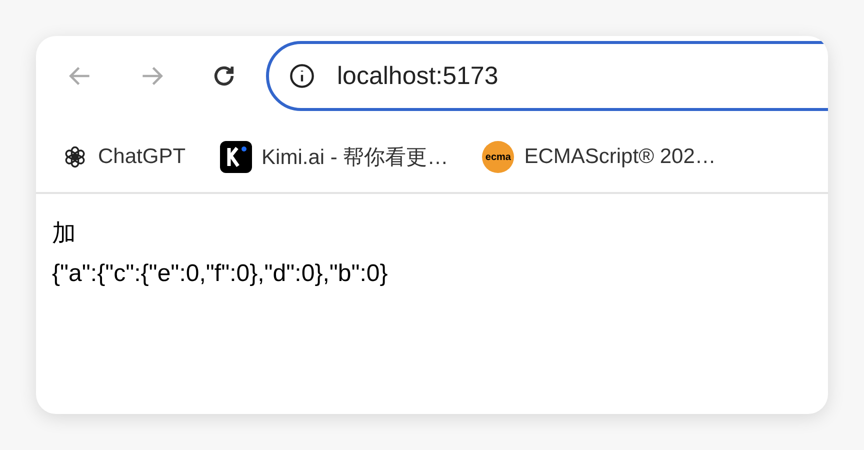  Describe the element at coordinates (498, 157) in the screenshot. I see `ecma-logo-icon: ecma` at that location.